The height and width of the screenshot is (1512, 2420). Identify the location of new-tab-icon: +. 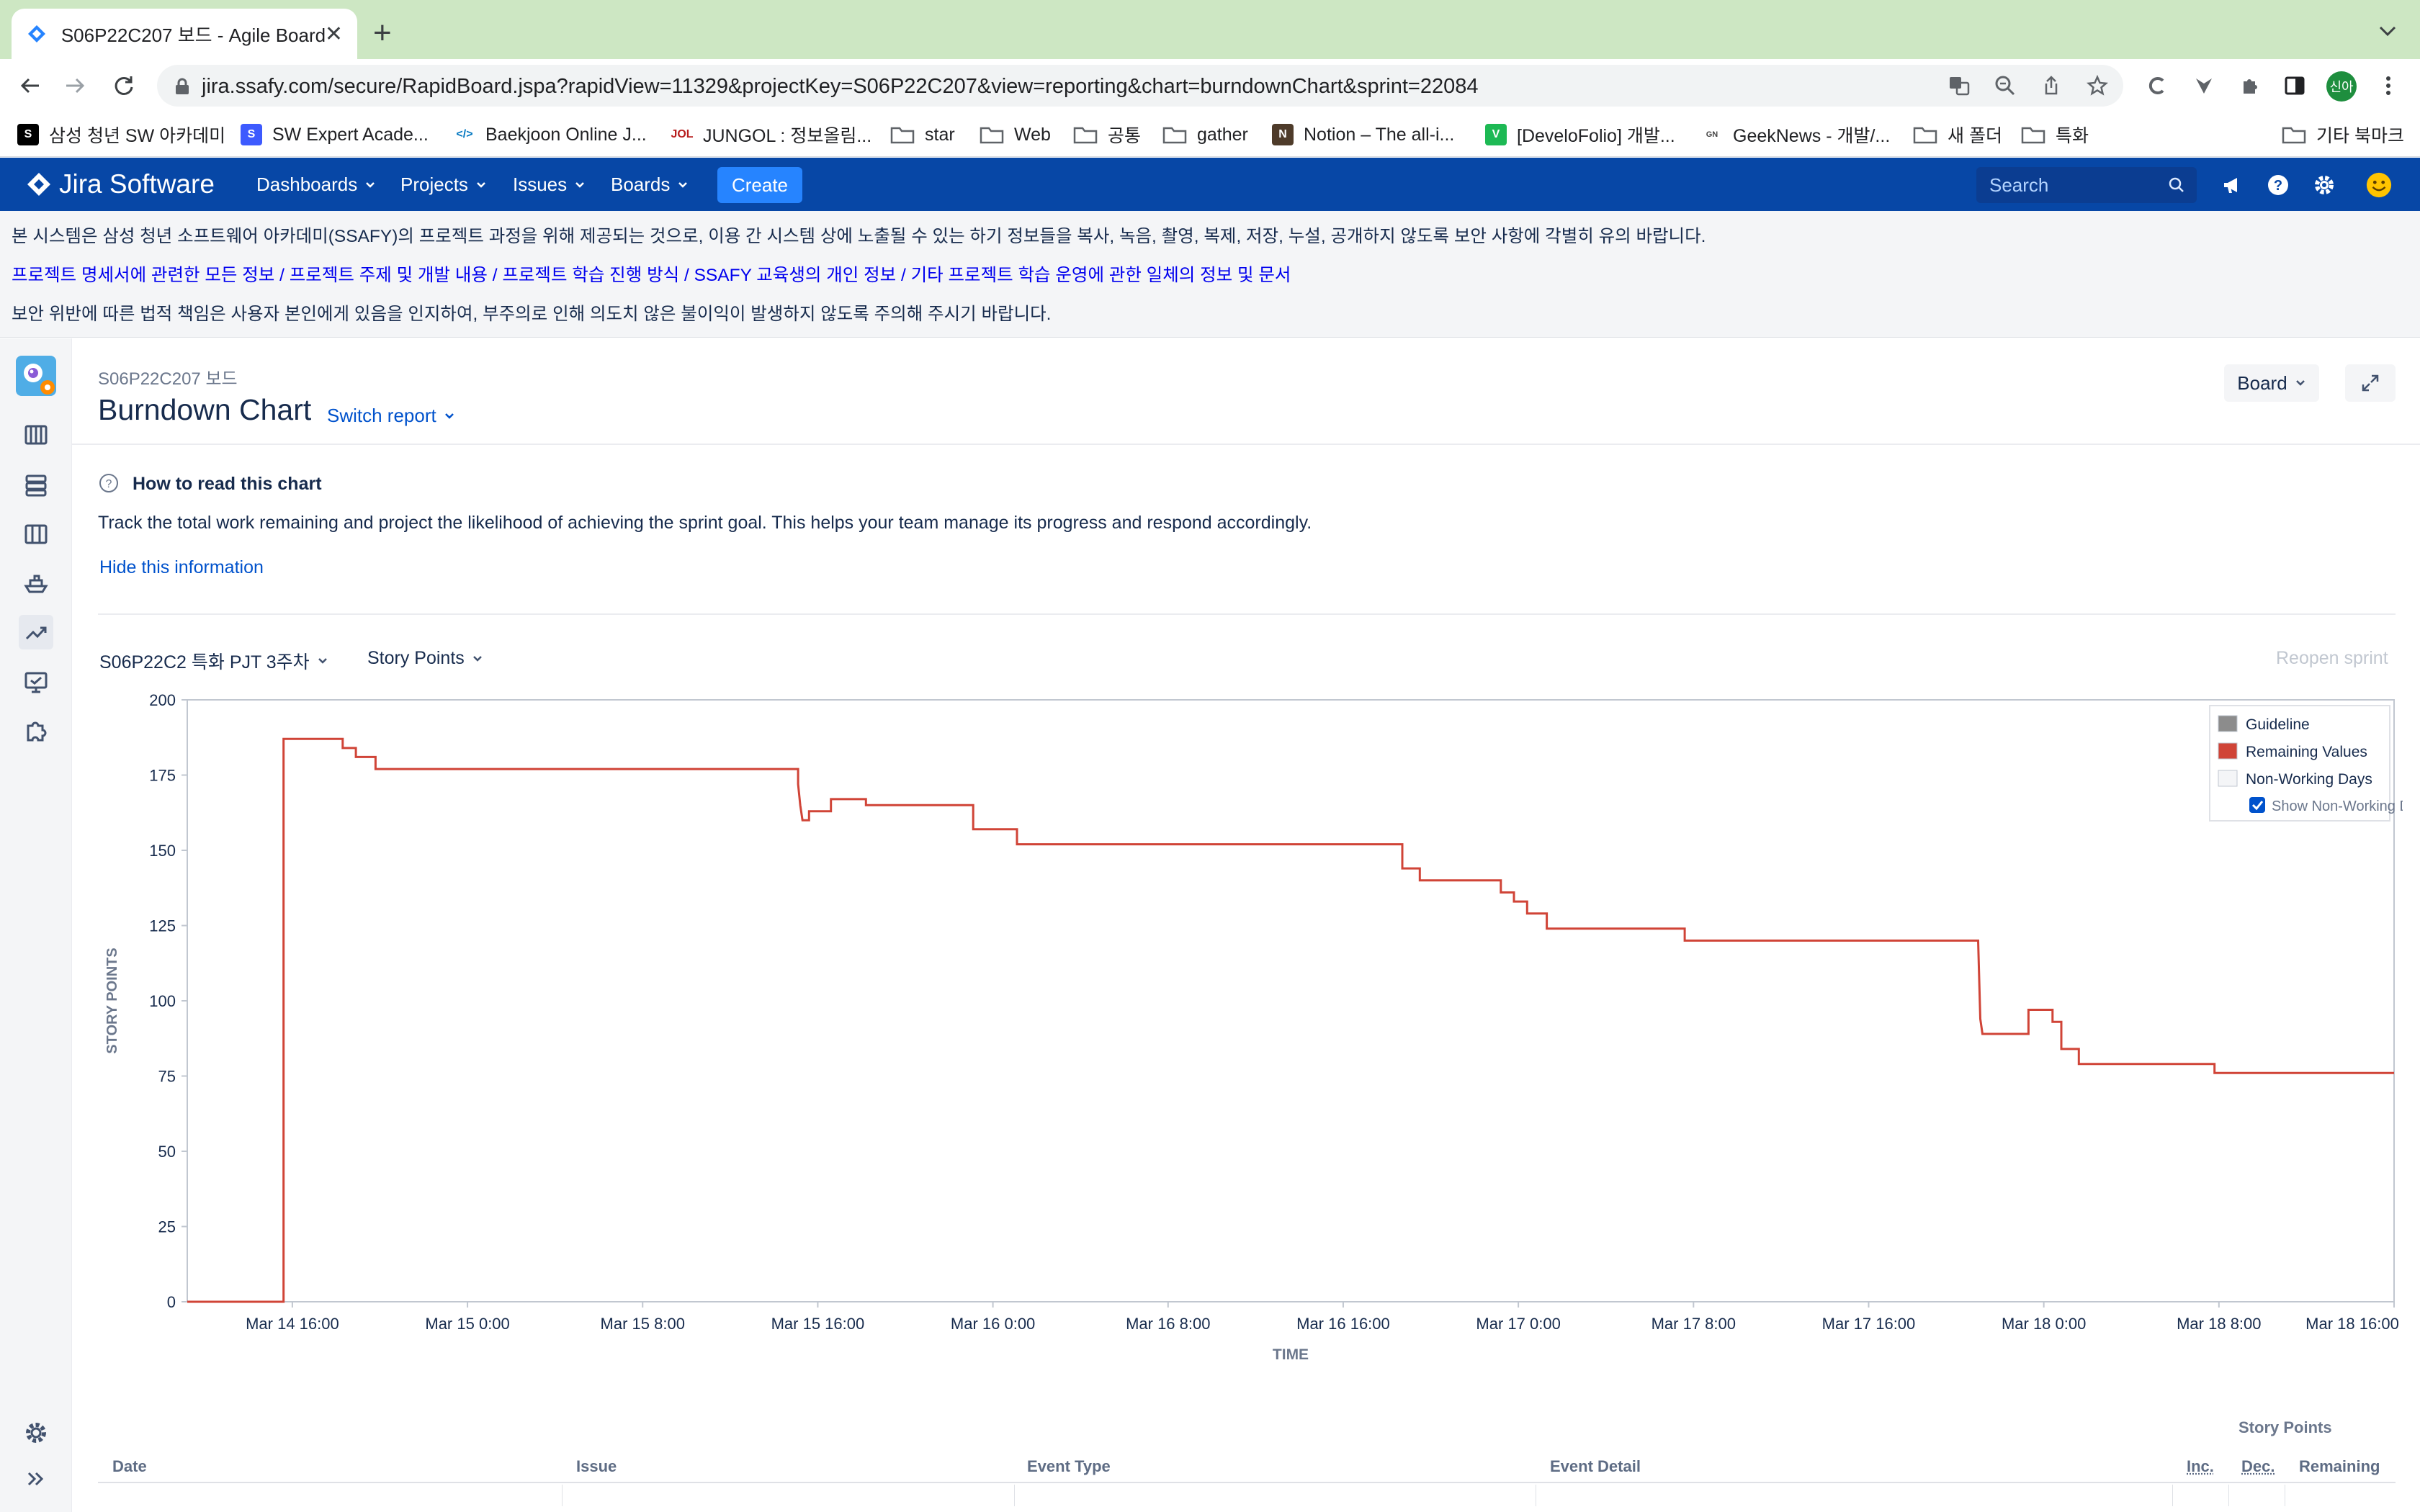
(383, 33).